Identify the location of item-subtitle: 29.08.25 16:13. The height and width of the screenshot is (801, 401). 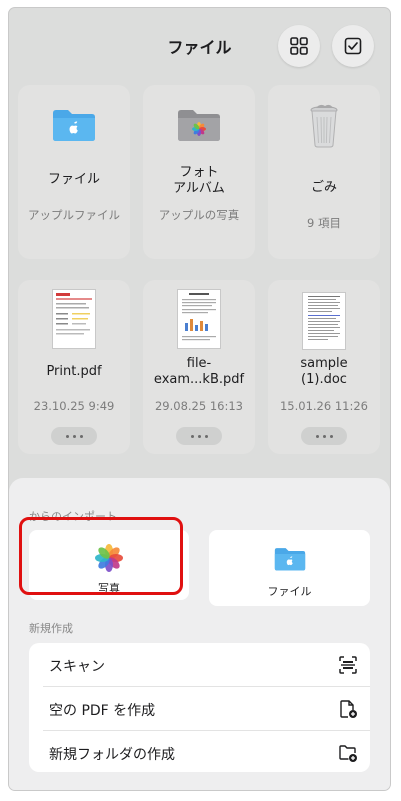
(198, 406).